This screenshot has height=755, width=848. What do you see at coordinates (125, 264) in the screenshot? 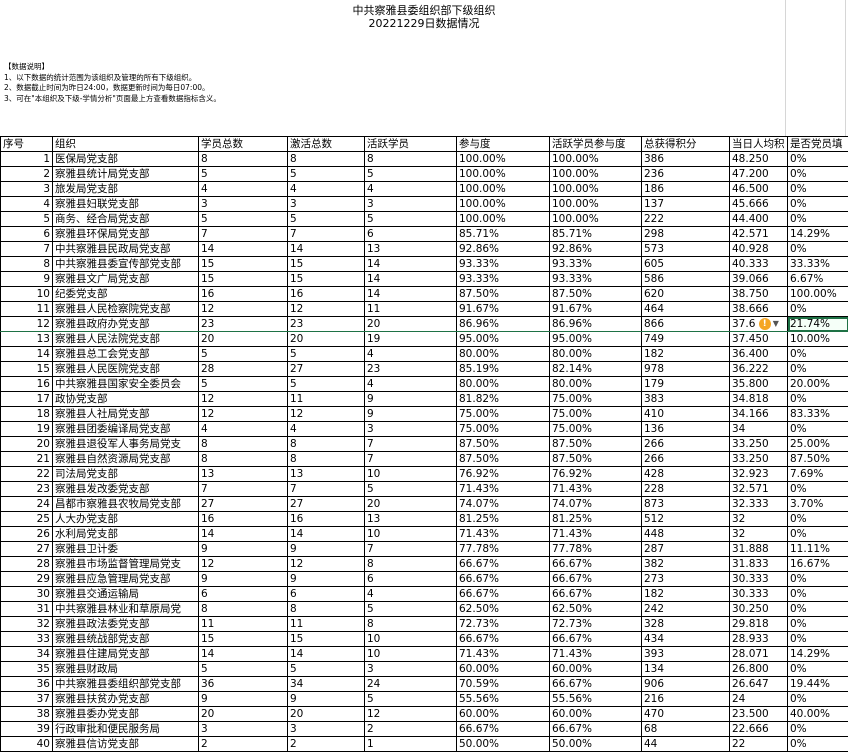
I see `col-org-cell: 中共察雅县委宣传部党支部` at bounding box center [125, 264].